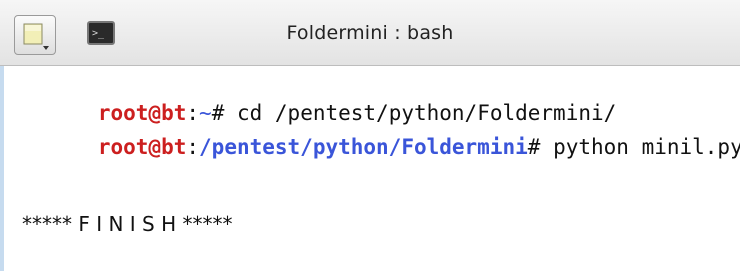  I want to click on program-output: ***** F I N I S H *****, so click(127, 224).